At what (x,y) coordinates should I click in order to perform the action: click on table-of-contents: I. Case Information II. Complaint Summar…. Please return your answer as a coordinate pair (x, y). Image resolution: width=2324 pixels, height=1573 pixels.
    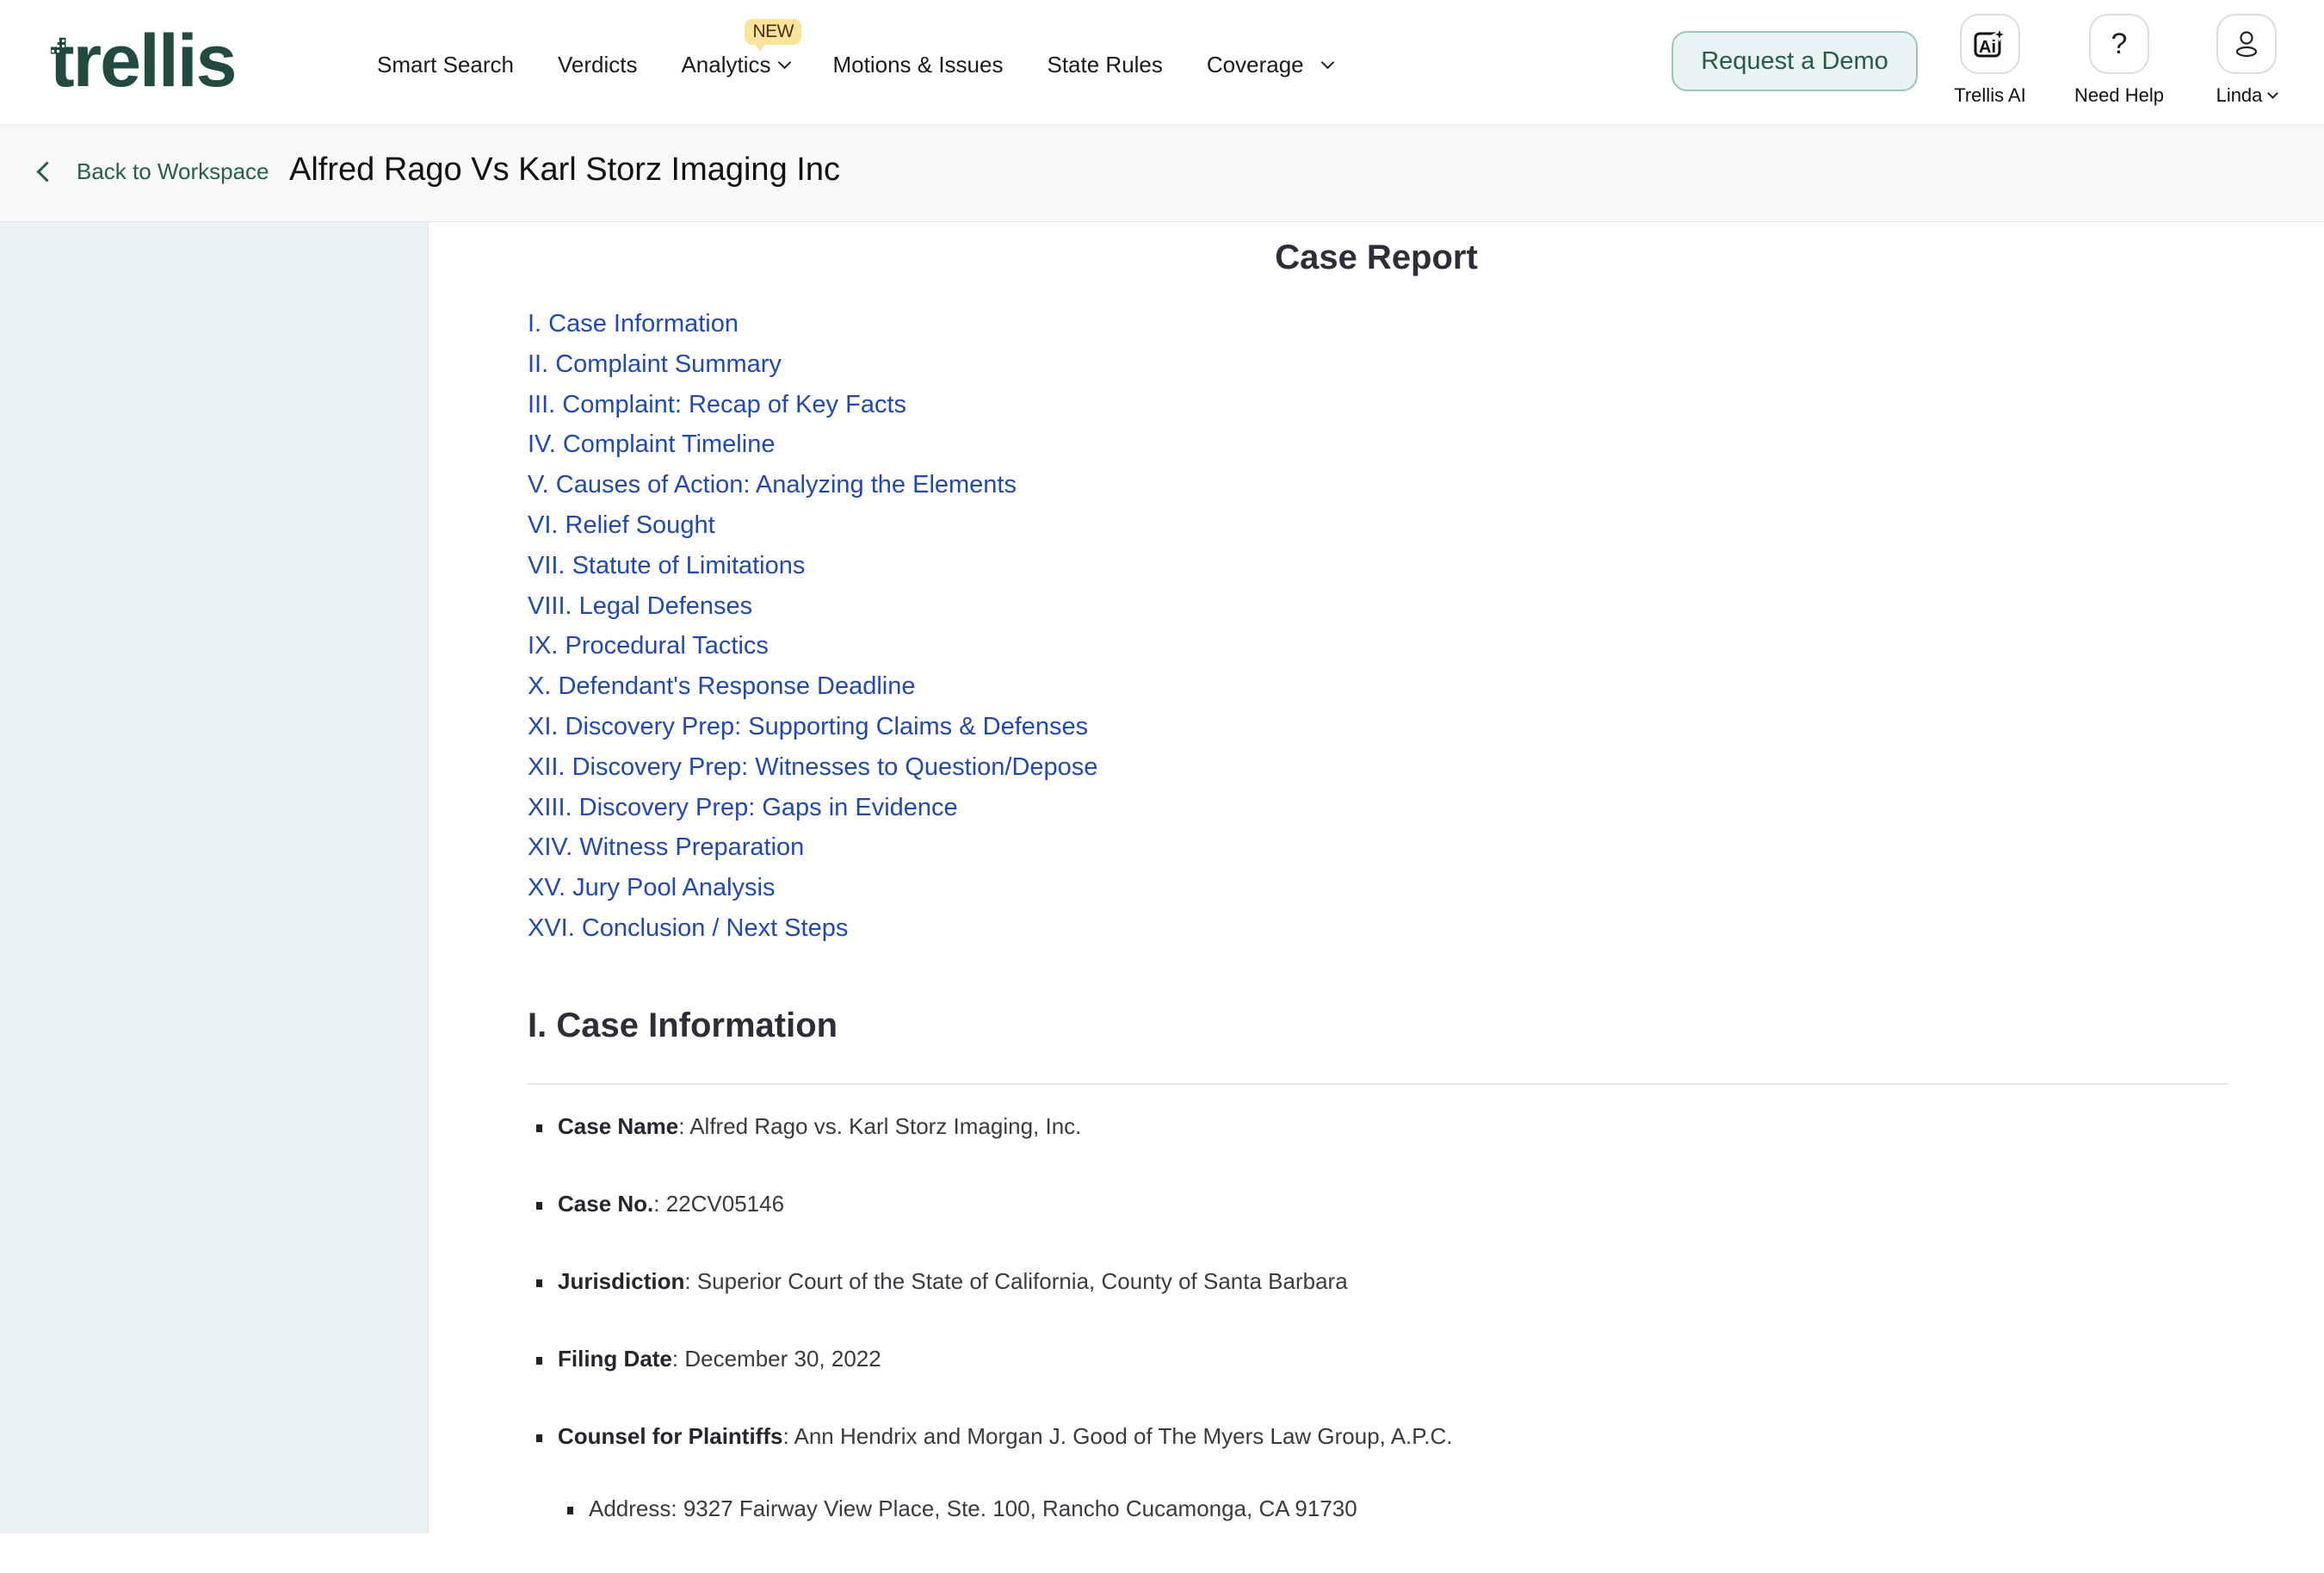
    Looking at the image, I should click on (812, 626).